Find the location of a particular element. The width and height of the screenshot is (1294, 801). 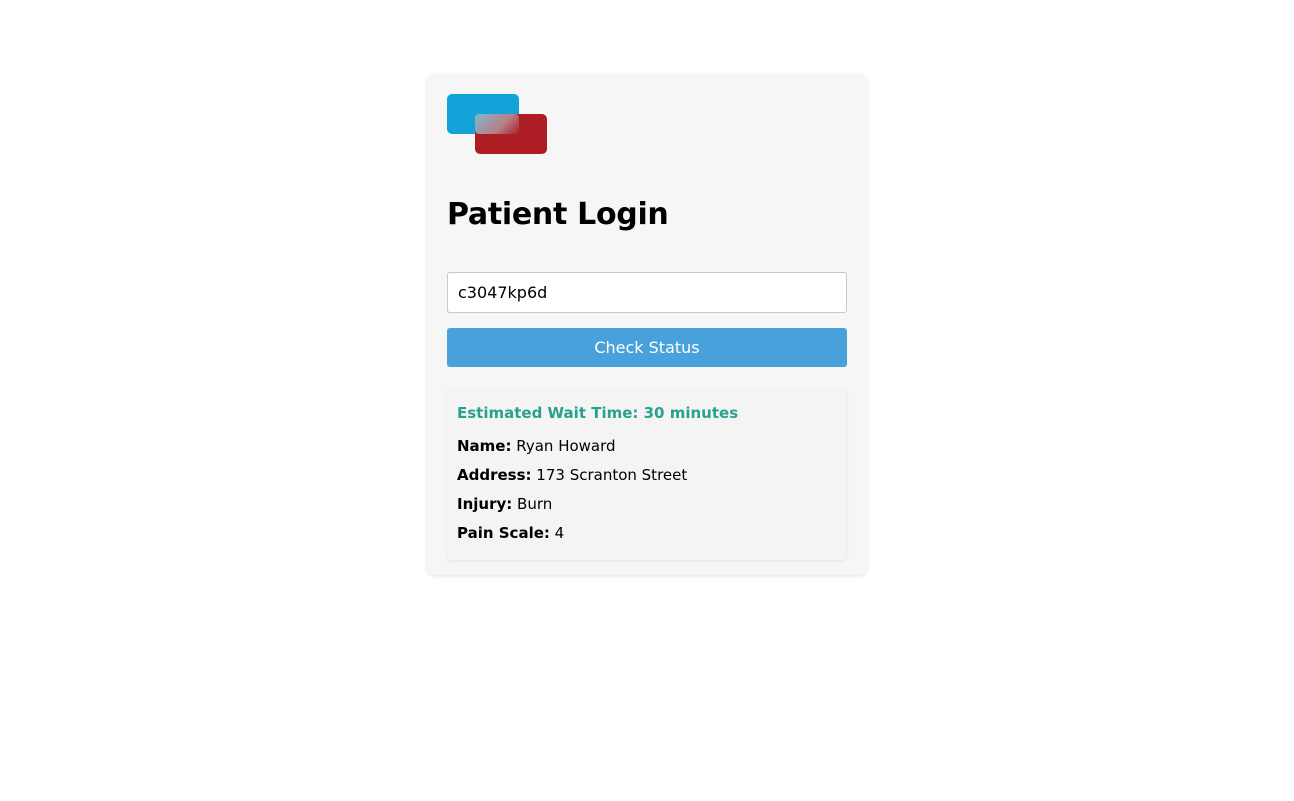

address-value: 173 Scranton Street is located at coordinates (612, 475).